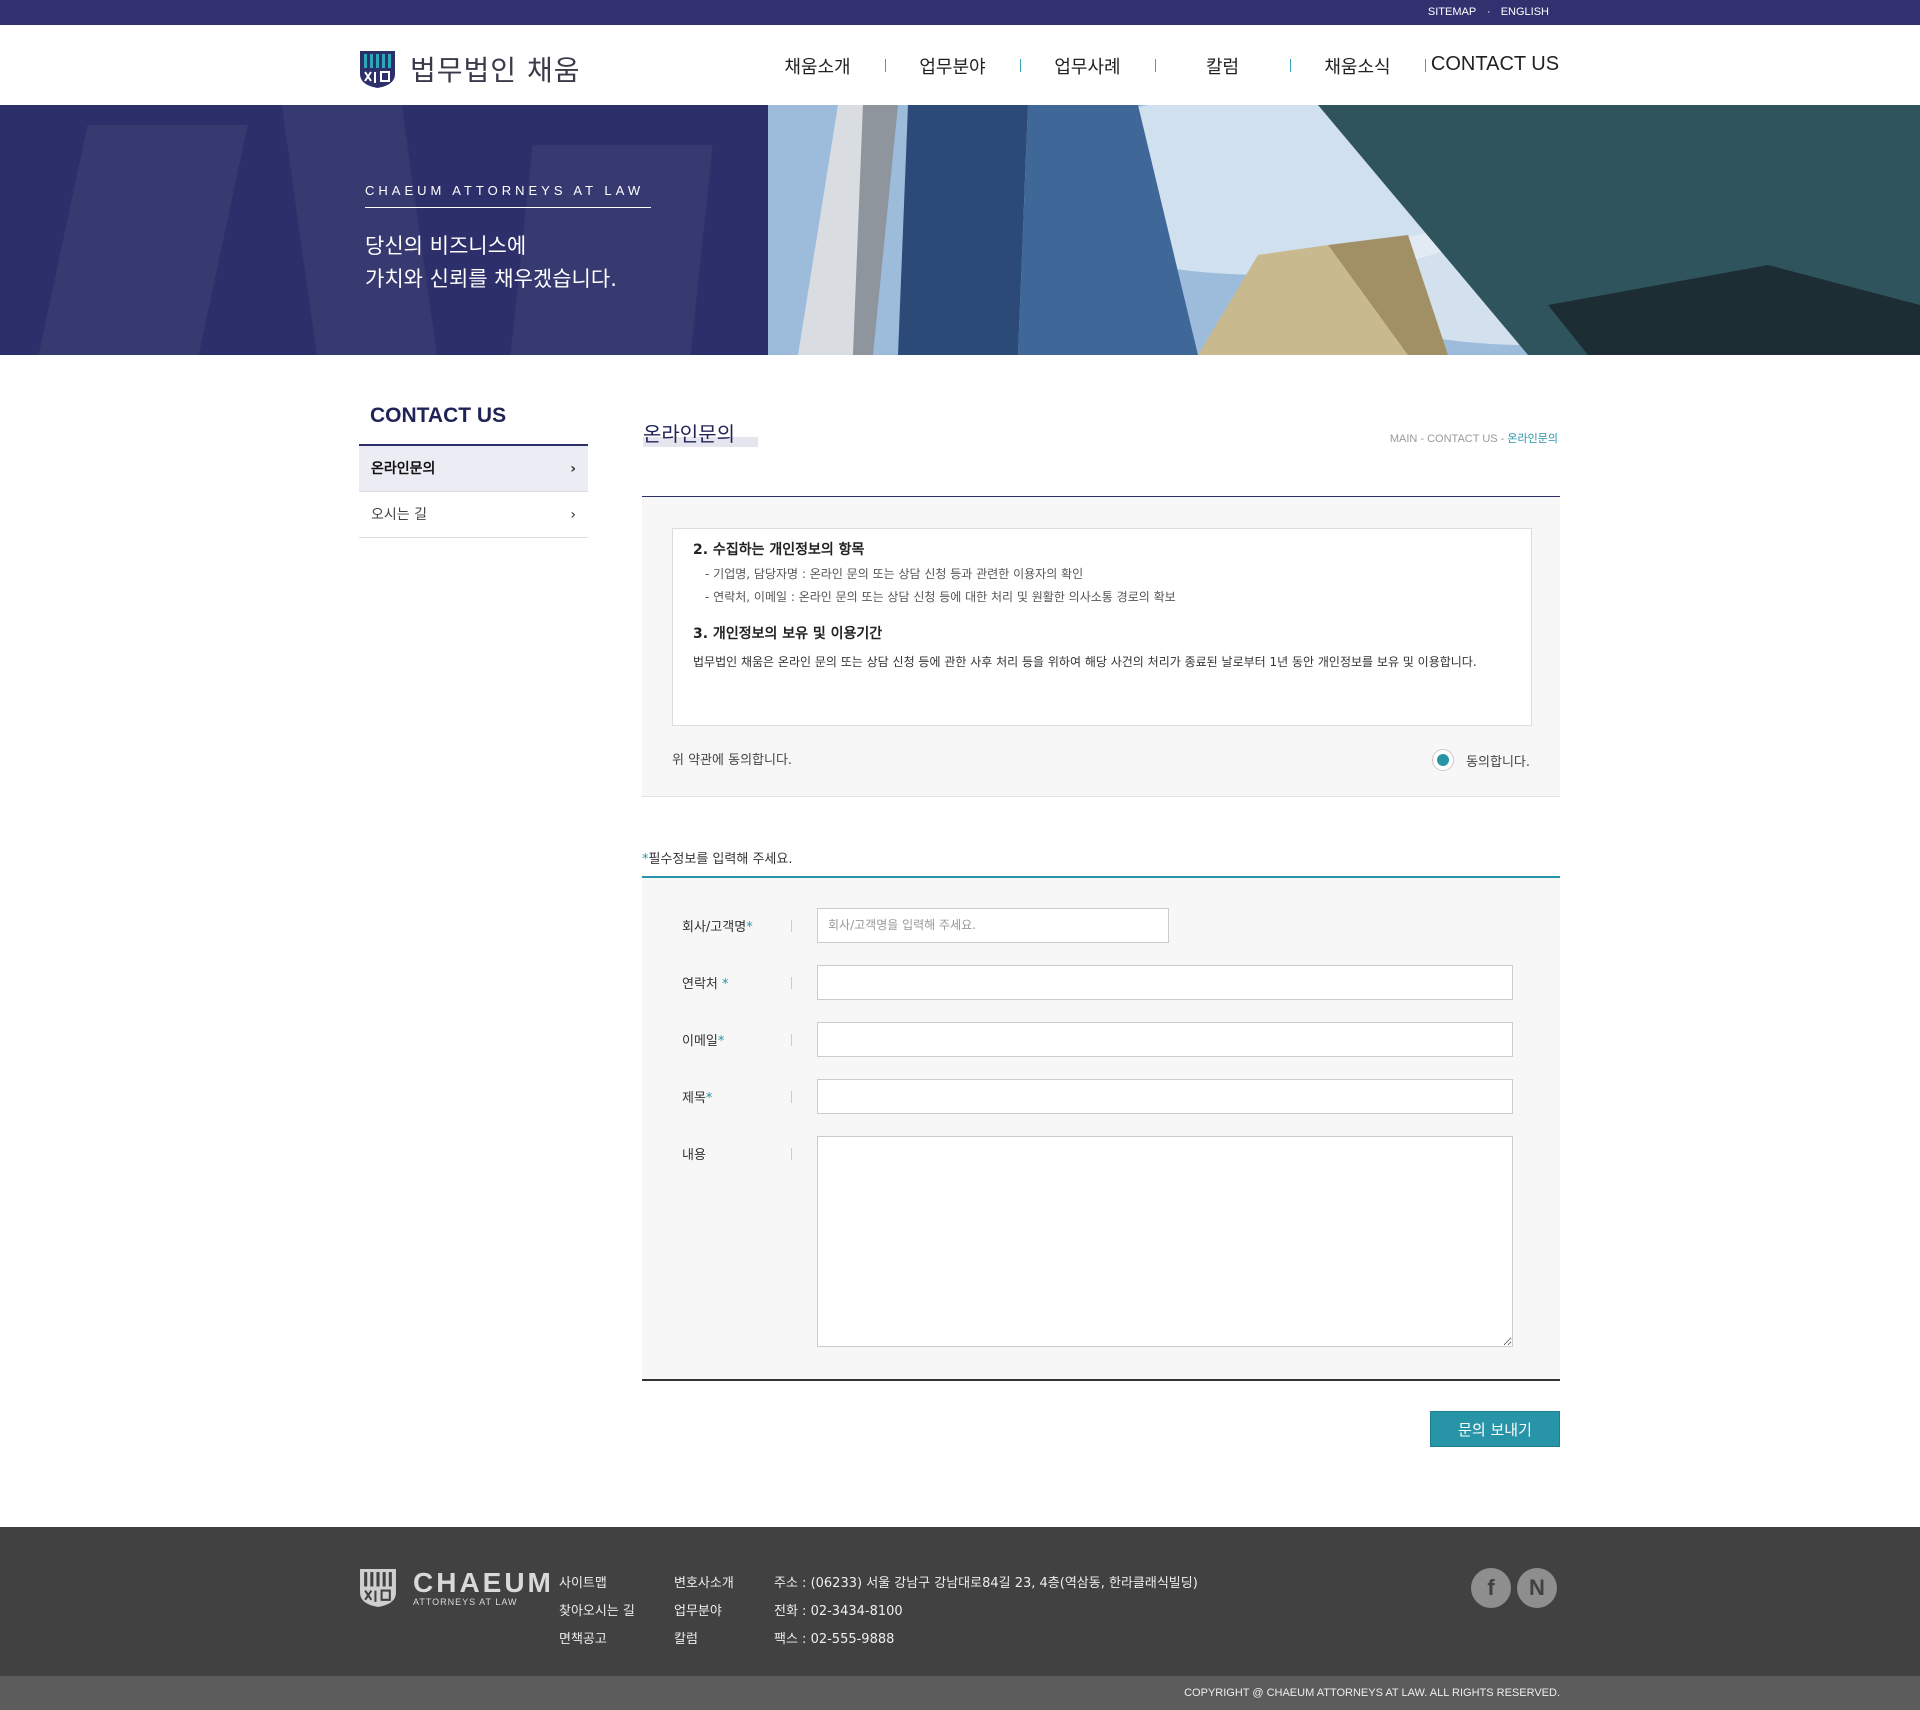  I want to click on footer-fax: 팩스 : 02-555-9888, so click(834, 1639).